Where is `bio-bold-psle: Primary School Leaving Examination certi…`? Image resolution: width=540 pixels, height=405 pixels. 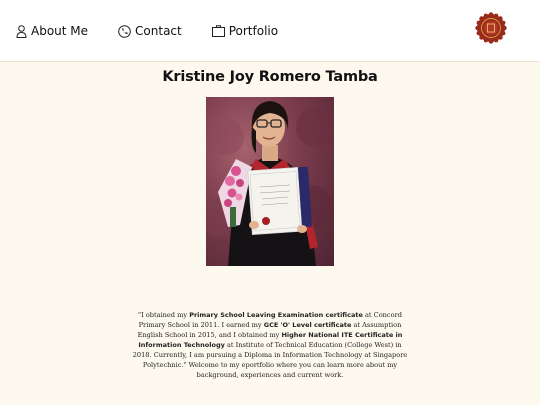
bio-bold-psle: Primary School Leaving Examination certi… is located at coordinates (276, 315).